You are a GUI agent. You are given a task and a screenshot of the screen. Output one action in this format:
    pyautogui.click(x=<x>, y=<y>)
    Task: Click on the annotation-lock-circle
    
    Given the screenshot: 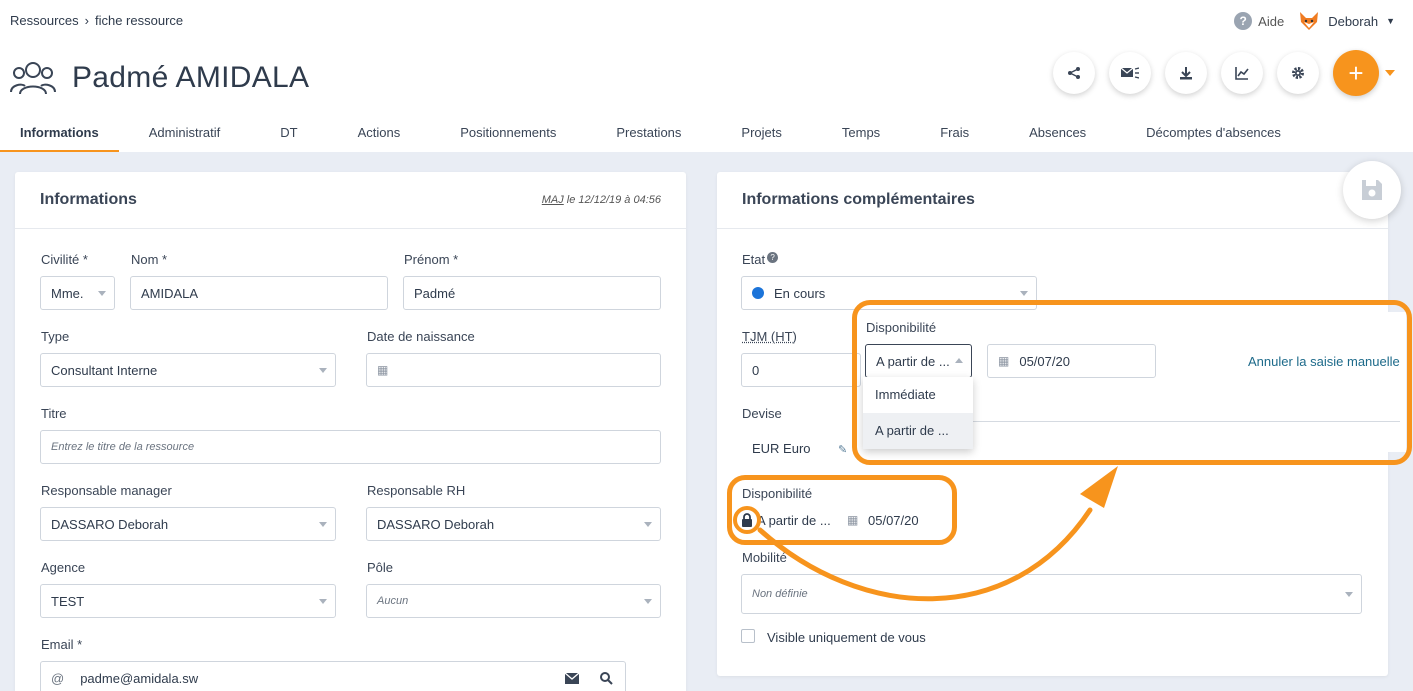 What is the action you would take?
    pyautogui.click(x=747, y=520)
    